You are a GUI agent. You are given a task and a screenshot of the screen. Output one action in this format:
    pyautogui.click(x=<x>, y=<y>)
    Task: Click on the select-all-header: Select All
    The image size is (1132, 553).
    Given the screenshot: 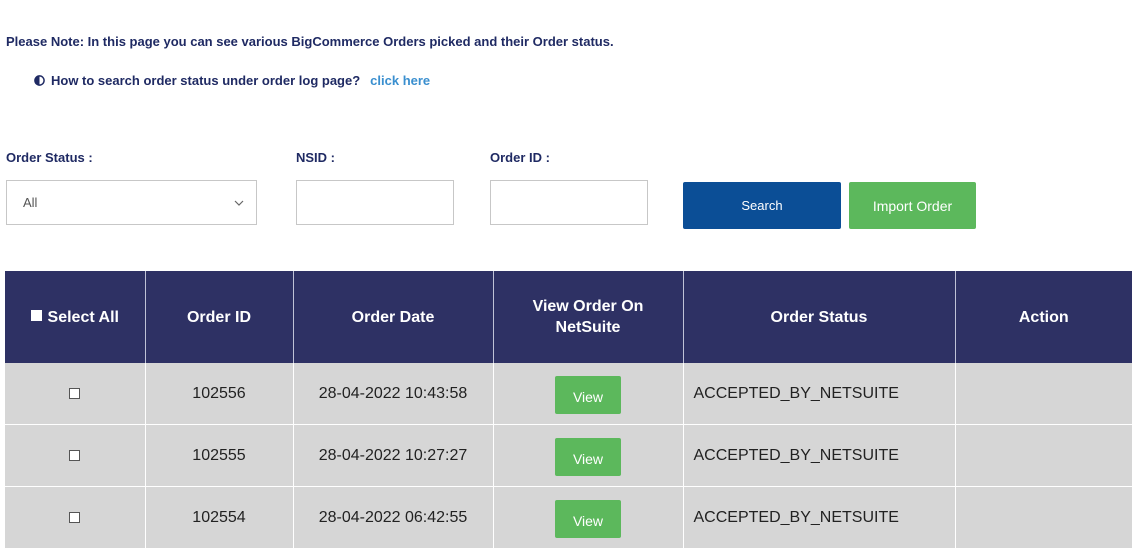 What is the action you would take?
    pyautogui.click(x=75, y=317)
    